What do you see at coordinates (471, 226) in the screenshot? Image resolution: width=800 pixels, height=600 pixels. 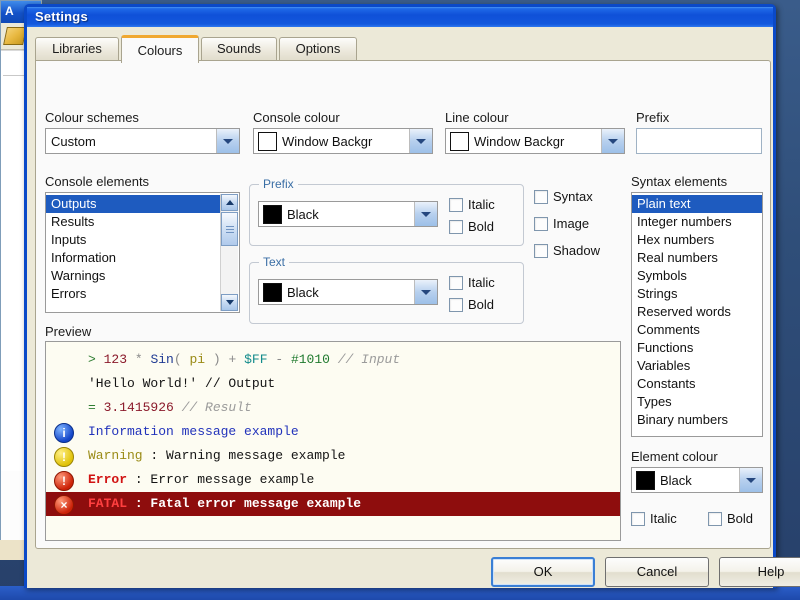 I see `prefix-bold-checkbox: Bold` at bounding box center [471, 226].